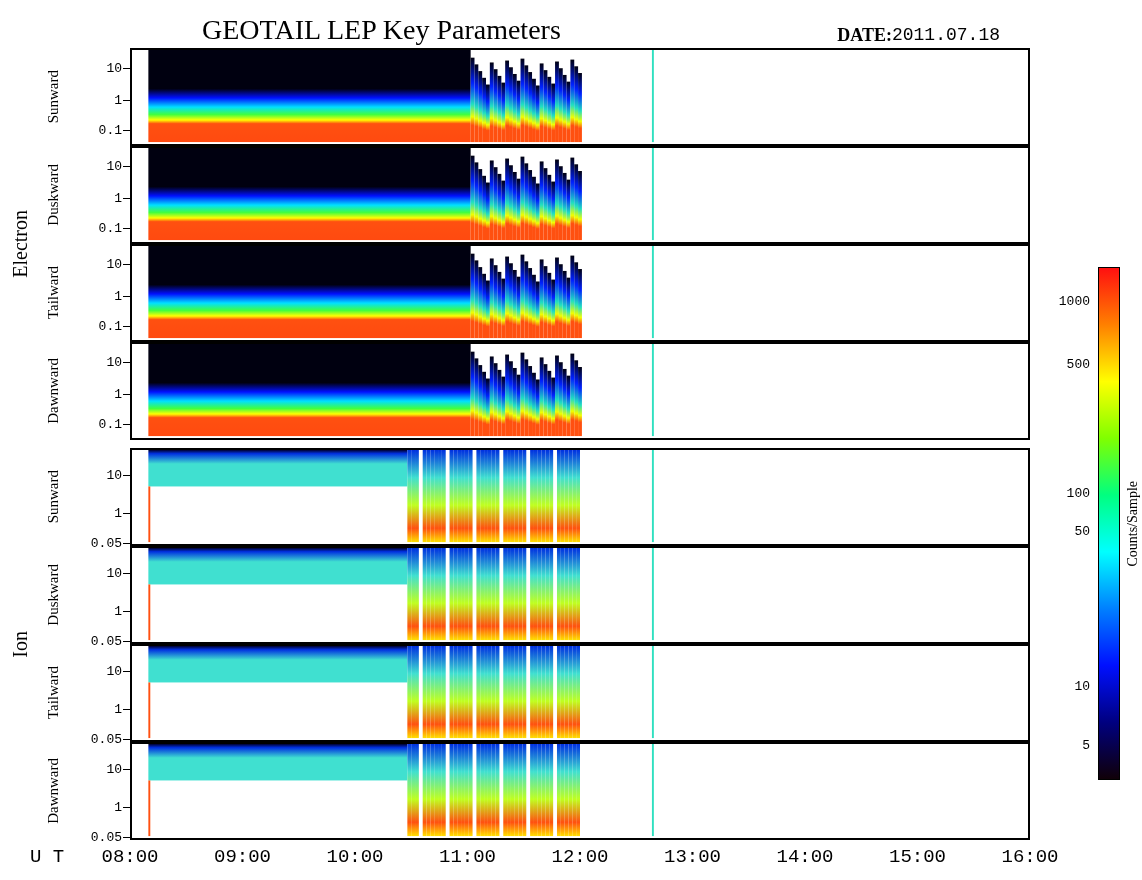 The width and height of the screenshot is (1142, 880). Describe the element at coordinates (1082, 686) in the screenshot. I see `color-scale-label: 10` at that location.